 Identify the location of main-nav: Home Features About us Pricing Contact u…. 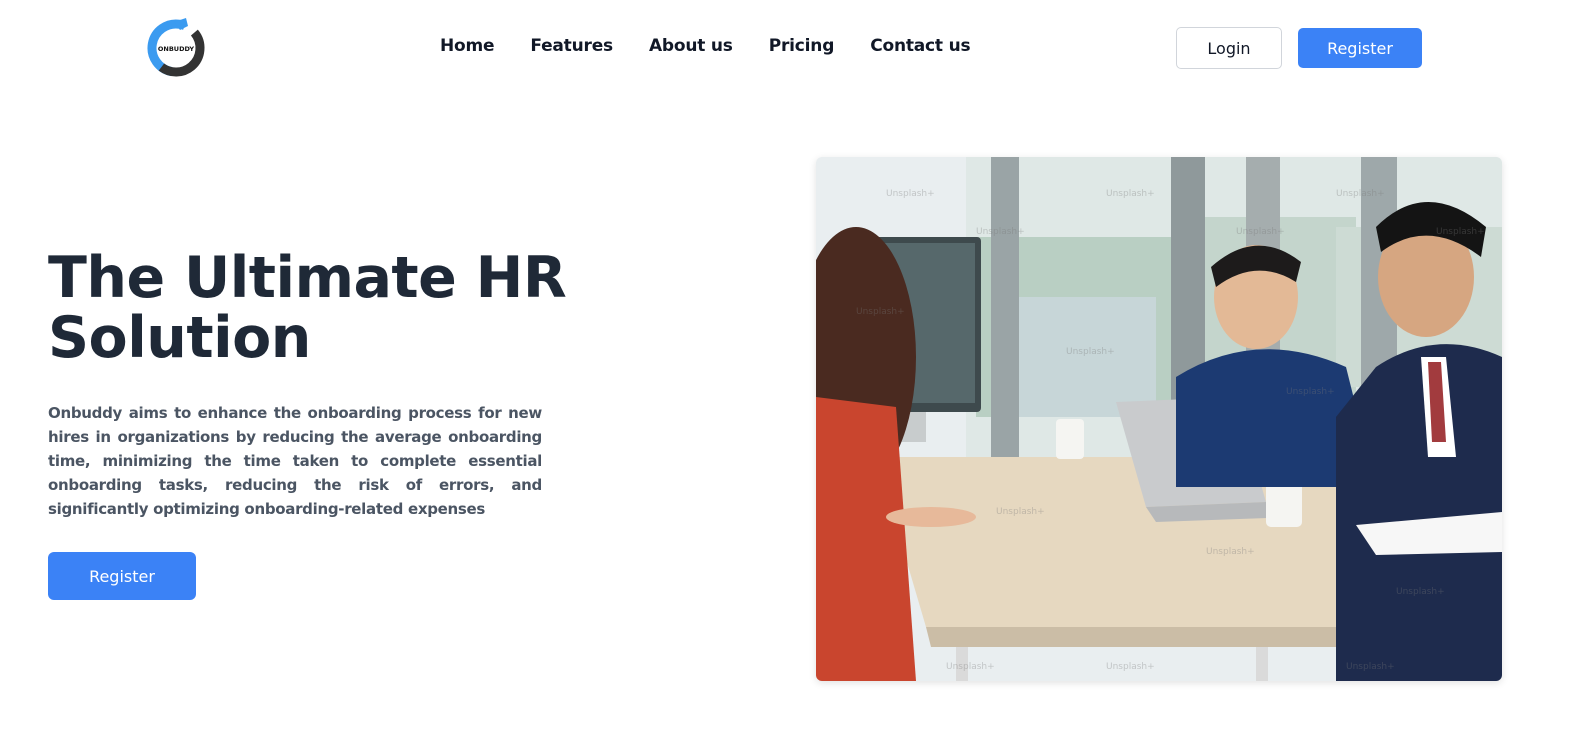
(705, 46).